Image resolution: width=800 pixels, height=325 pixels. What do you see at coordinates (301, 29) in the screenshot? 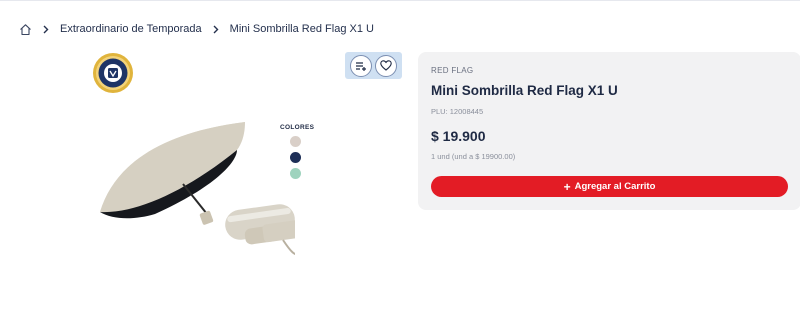
I see `breadcrumb-current: Mini Sombrilla Red Flag X1 U` at bounding box center [301, 29].